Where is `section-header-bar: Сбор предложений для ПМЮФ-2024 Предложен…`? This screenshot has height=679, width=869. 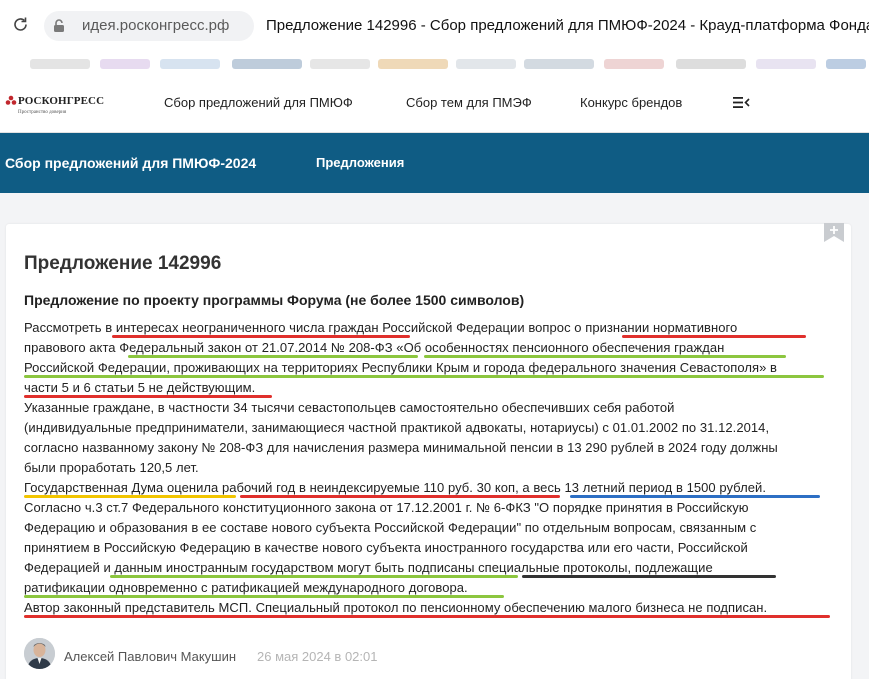 section-header-bar: Сбор предложений для ПМЮФ-2024 Предложен… is located at coordinates (434, 163).